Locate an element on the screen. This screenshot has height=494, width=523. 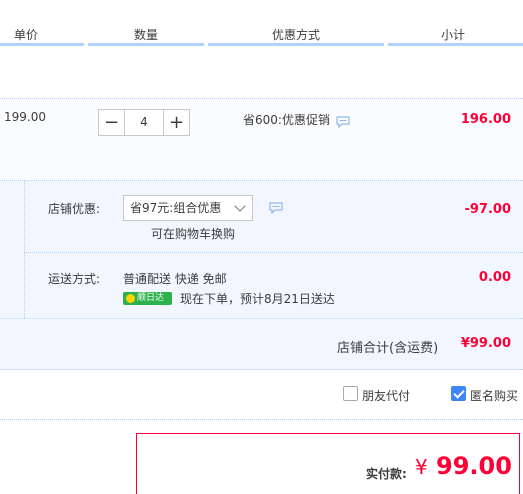
pay-label: 实付款: is located at coordinates (386, 474).